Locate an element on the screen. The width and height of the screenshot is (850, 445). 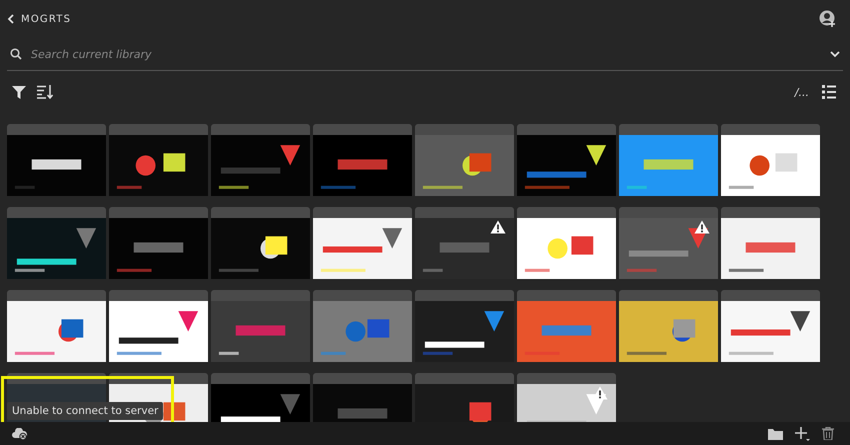
back-button: MOGRTS is located at coordinates (39, 19).